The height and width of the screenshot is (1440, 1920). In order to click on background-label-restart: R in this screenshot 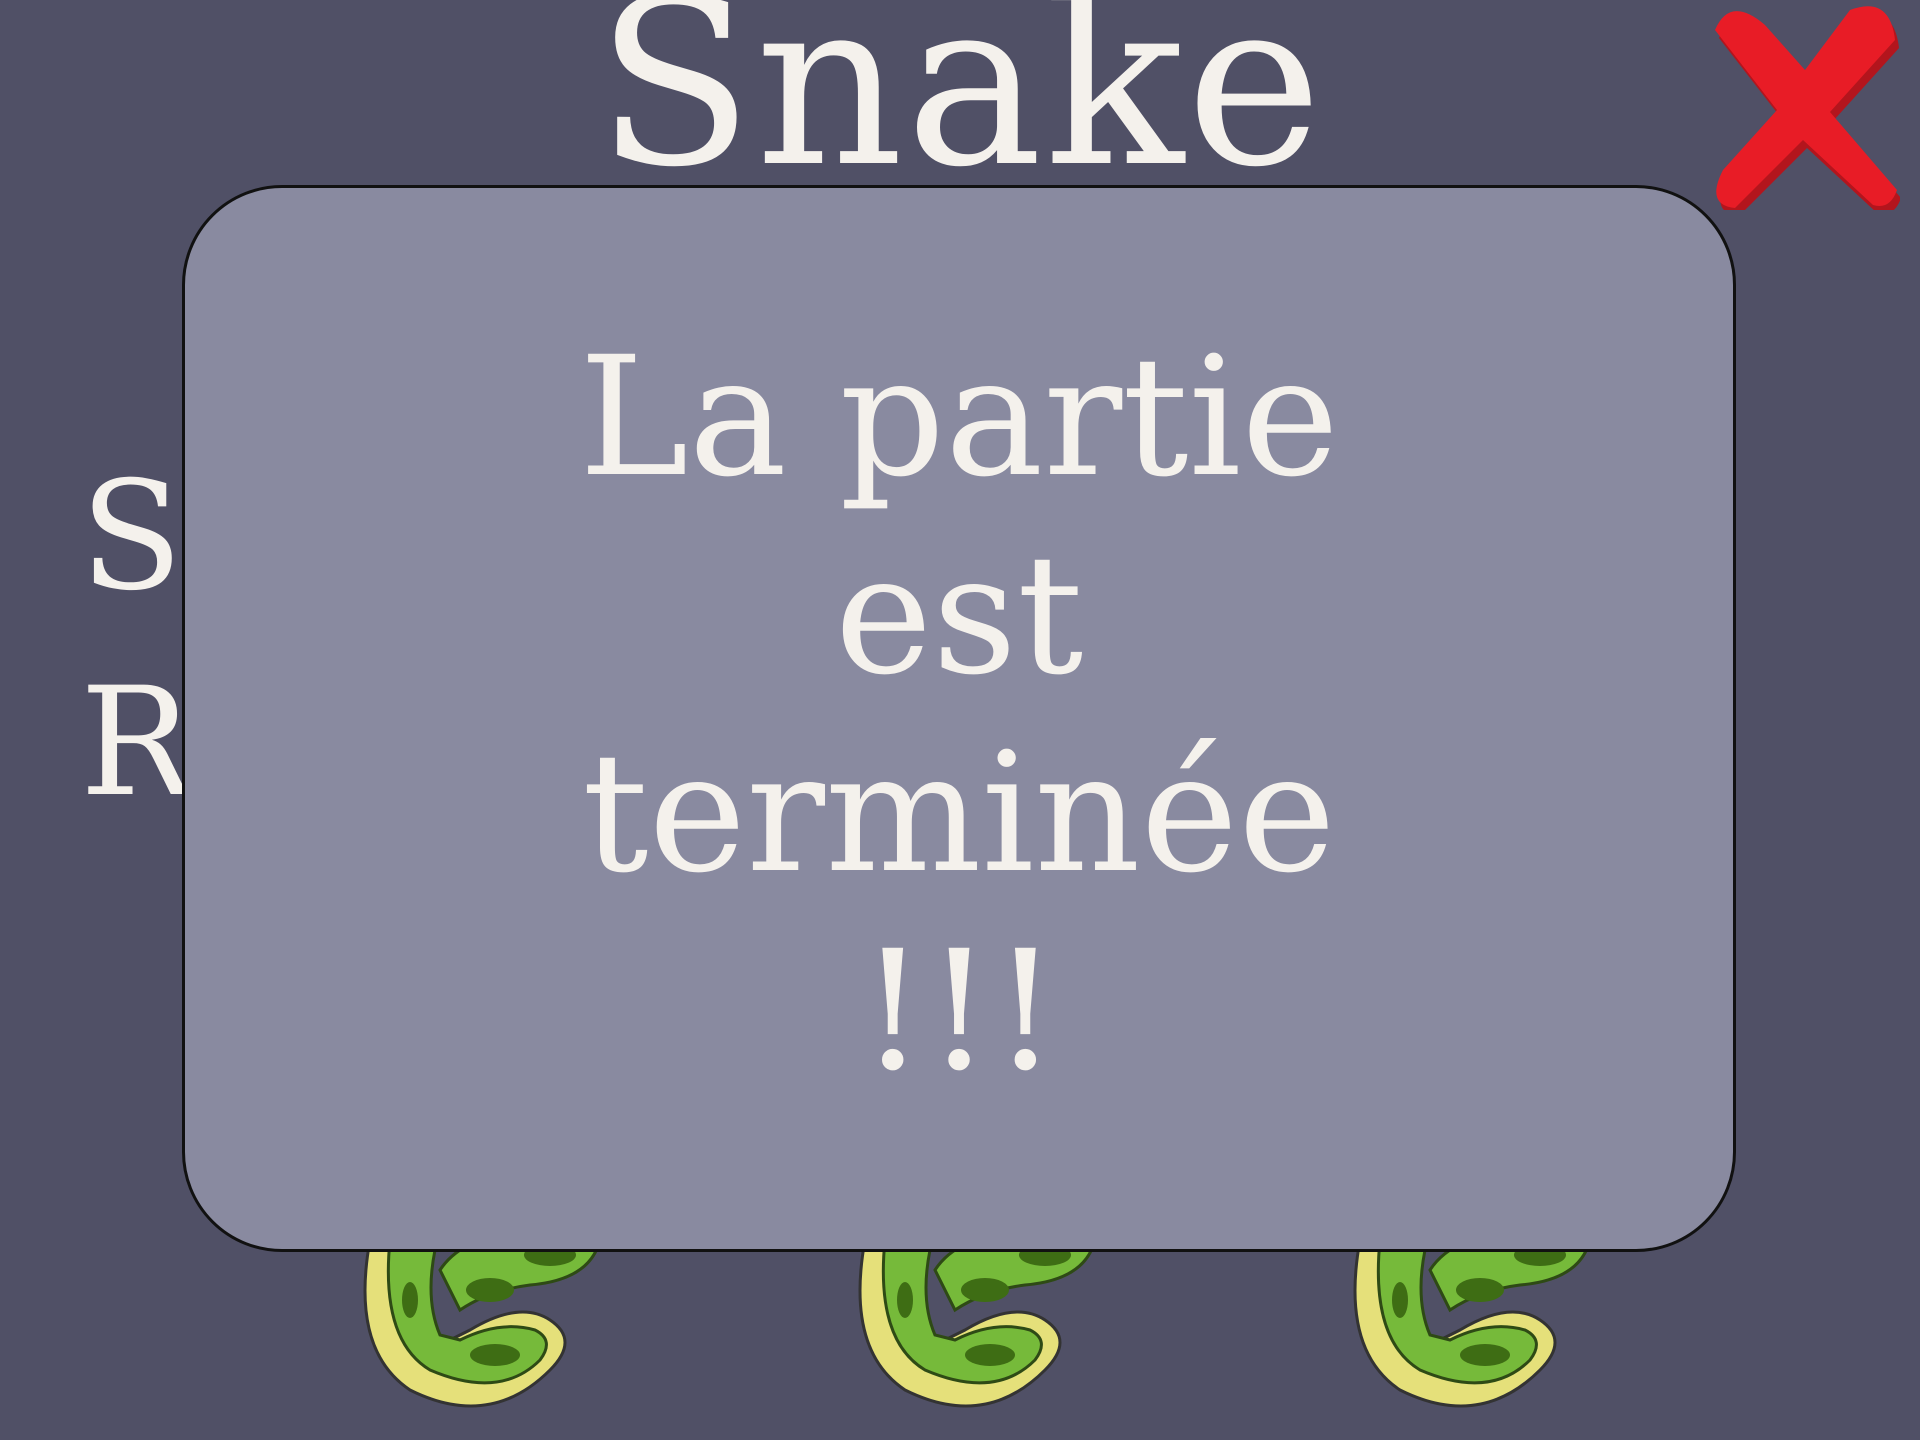, I will do `click(136, 743)`.